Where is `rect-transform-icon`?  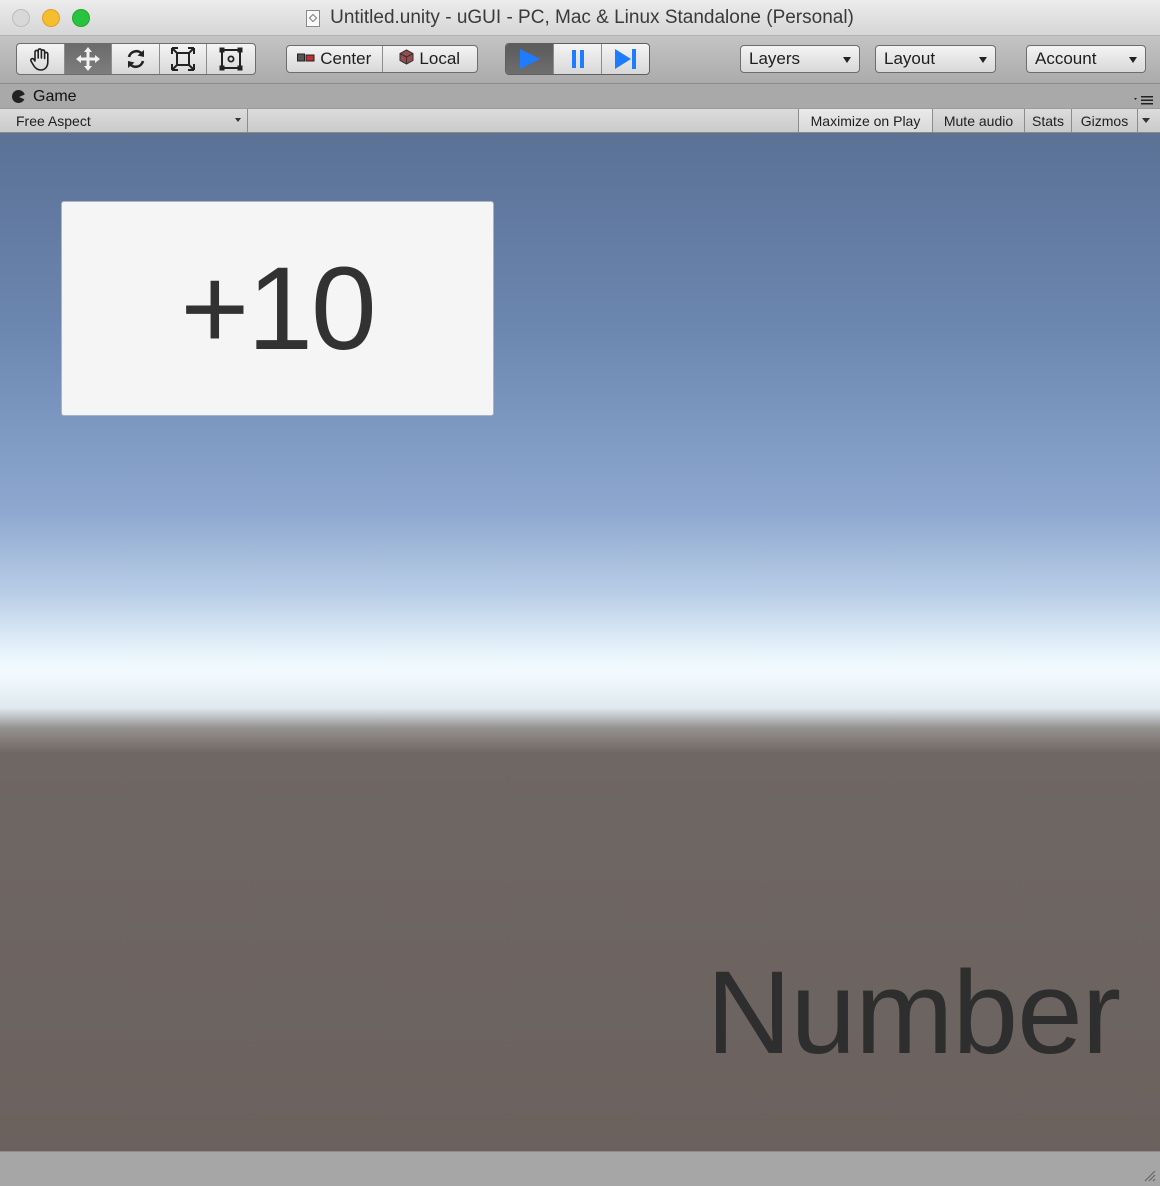
rect-transform-icon is located at coordinates (231, 59).